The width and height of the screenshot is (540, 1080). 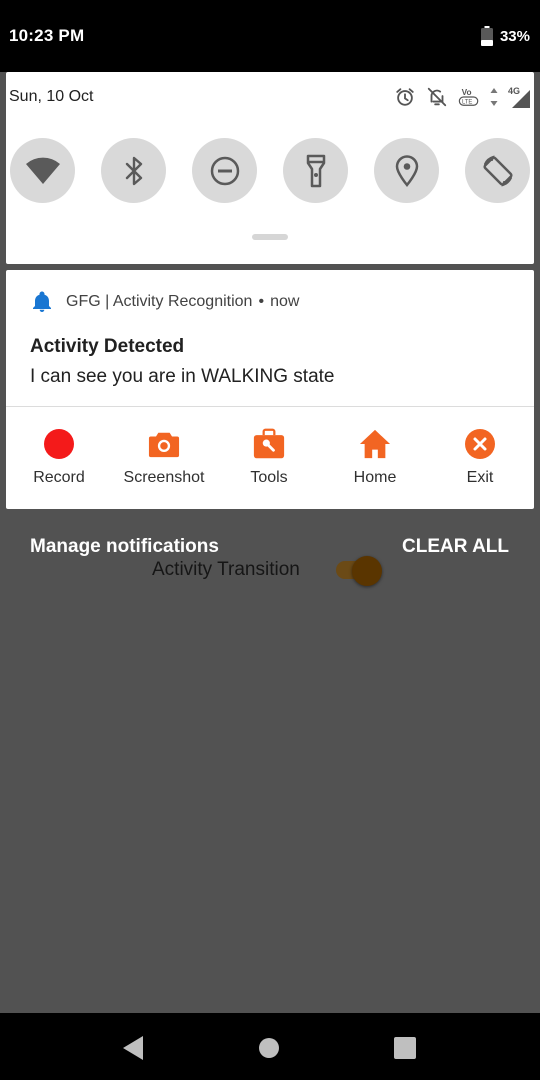 I want to click on lte-label: LTE, so click(x=467, y=103).